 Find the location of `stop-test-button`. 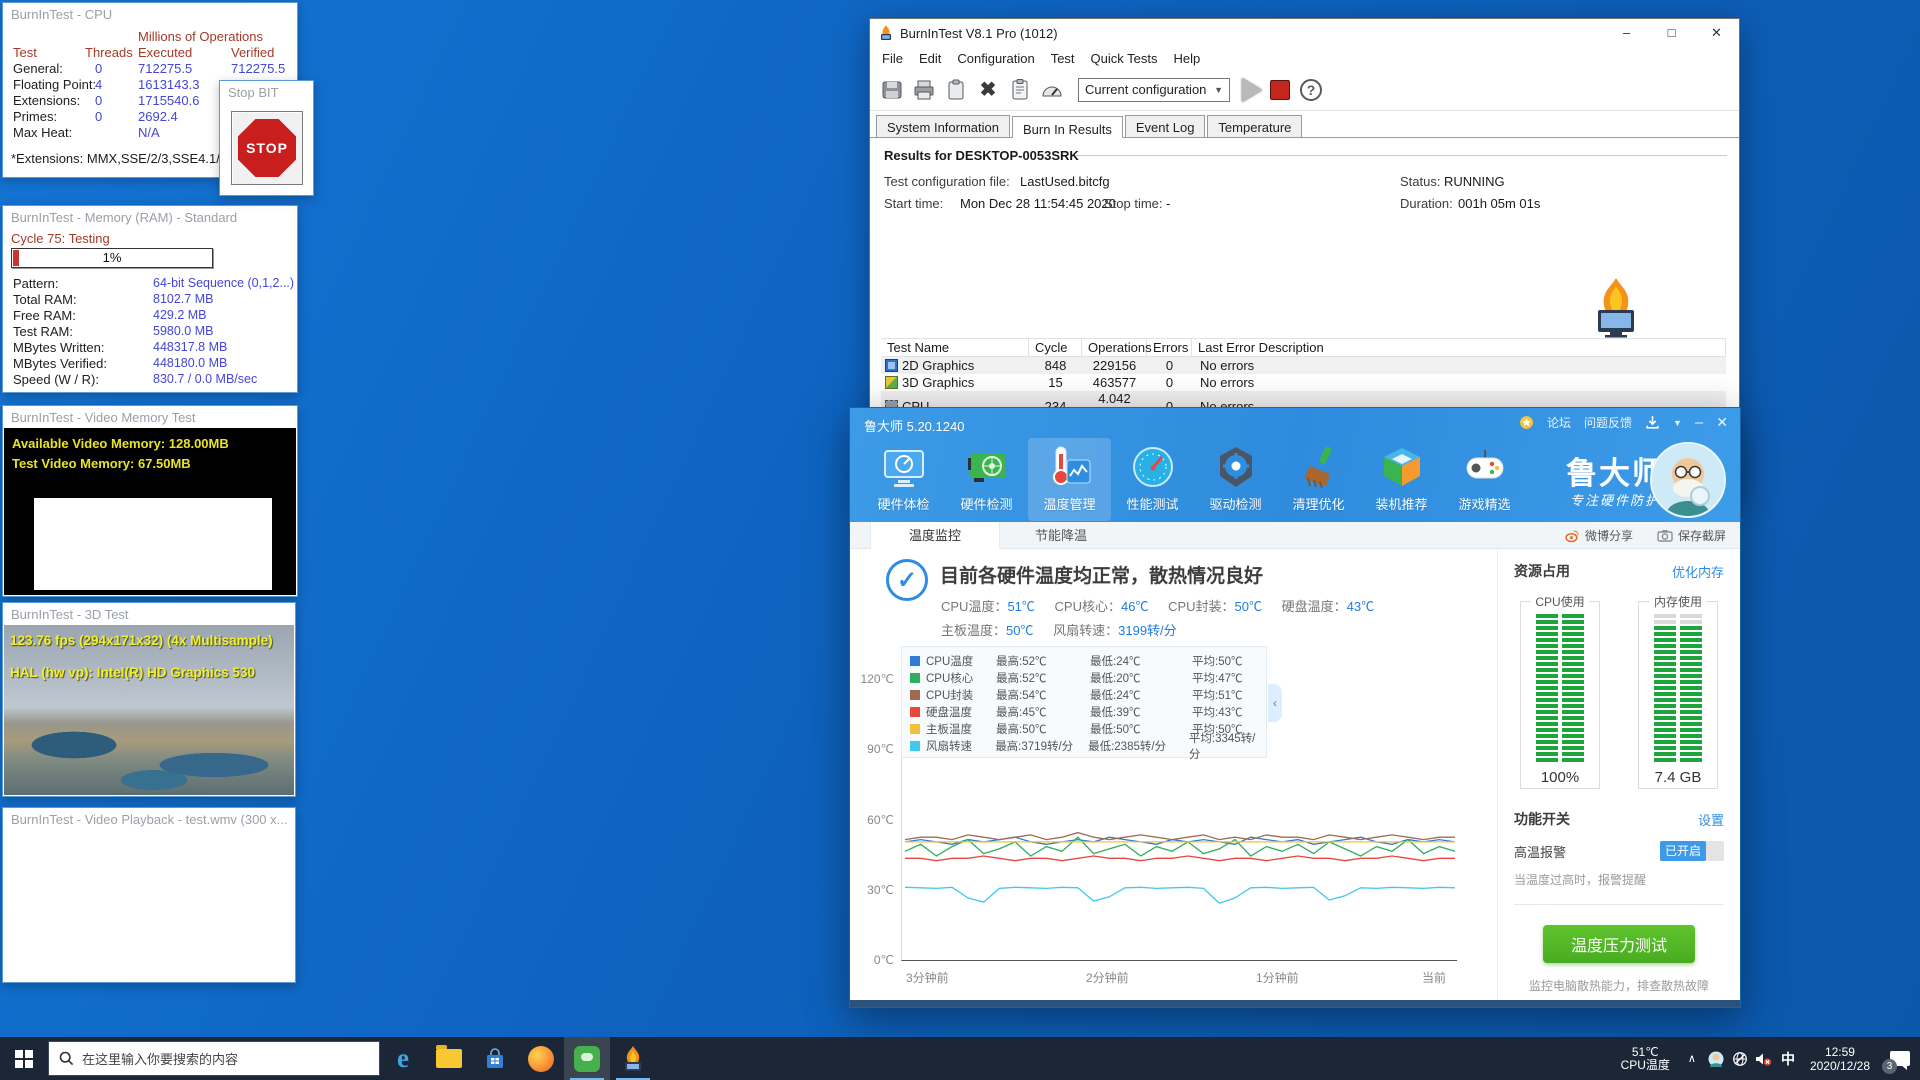

stop-test-button is located at coordinates (1280, 89).